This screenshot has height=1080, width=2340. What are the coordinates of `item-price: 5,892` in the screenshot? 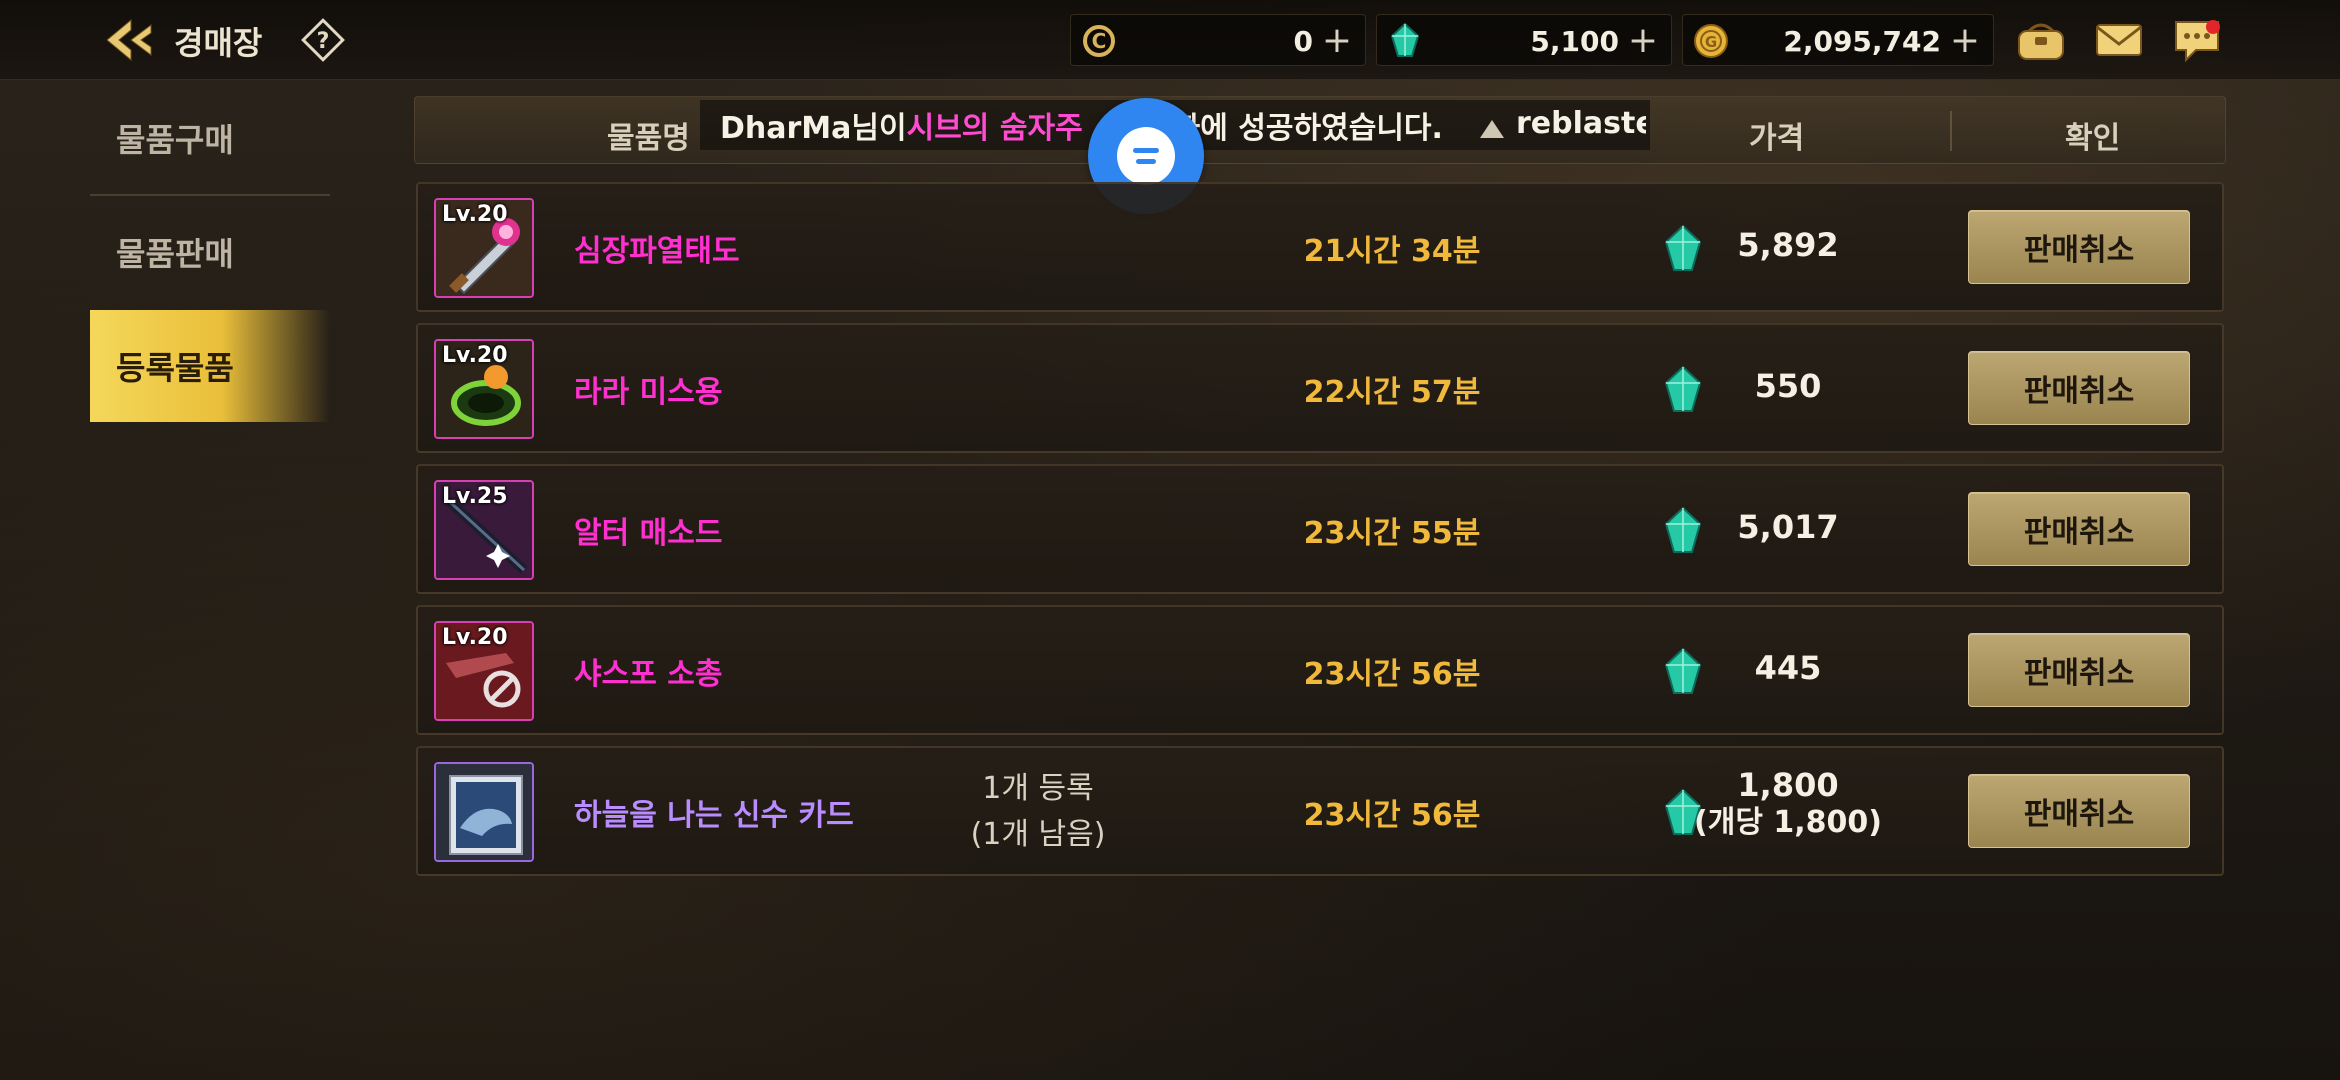 It's located at (1788, 245).